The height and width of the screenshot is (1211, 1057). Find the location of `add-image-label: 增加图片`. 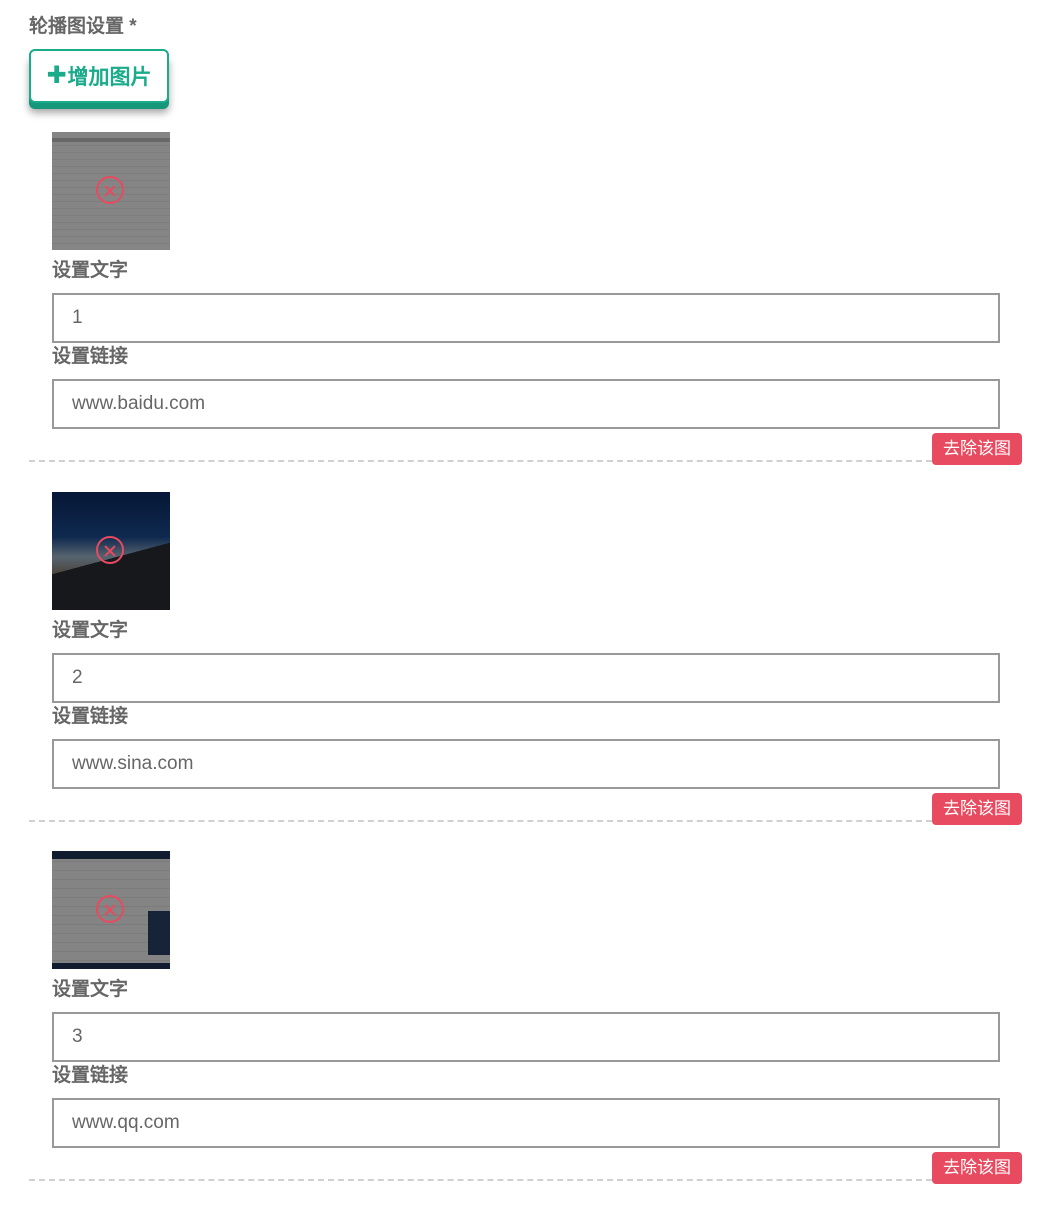

add-image-label: 增加图片 is located at coordinates (109, 77).